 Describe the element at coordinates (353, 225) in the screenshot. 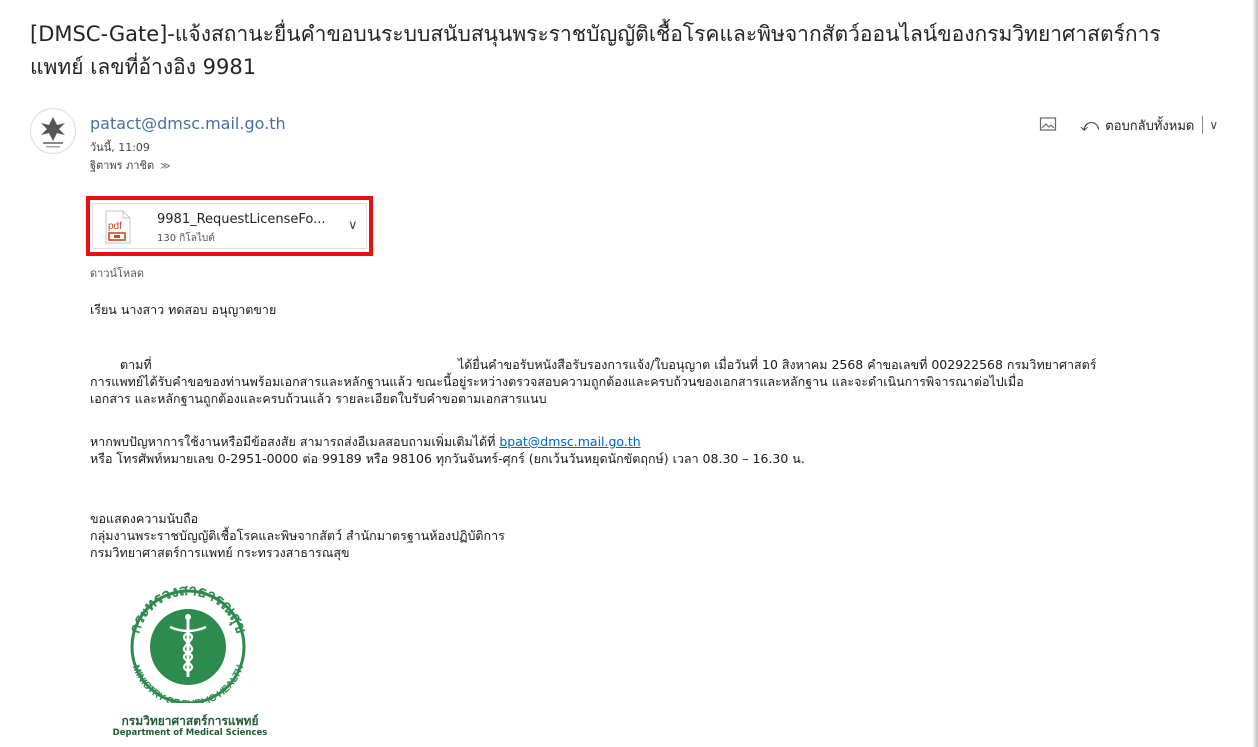

I see `attachment-menu-chevron-icon: ∨` at that location.